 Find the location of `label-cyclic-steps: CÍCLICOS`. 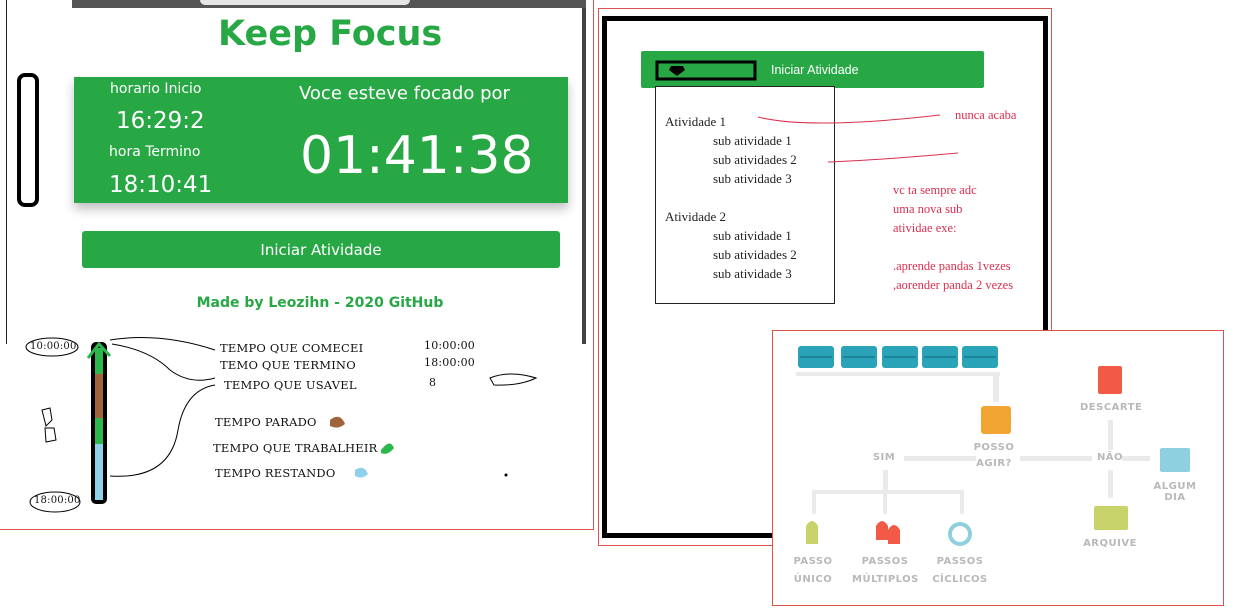

label-cyclic-steps: CÍCLICOS is located at coordinates (960, 579).